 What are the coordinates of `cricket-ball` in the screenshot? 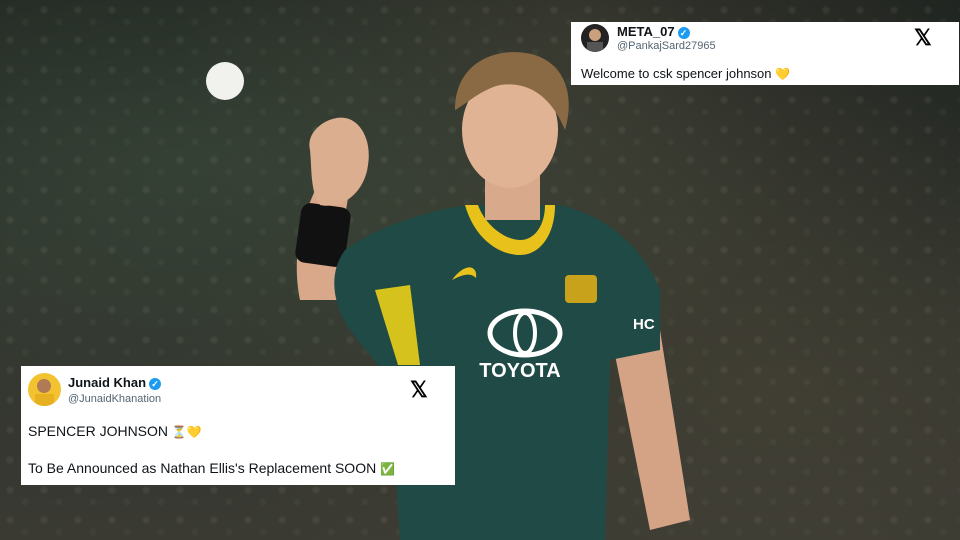 It's located at (225, 81).